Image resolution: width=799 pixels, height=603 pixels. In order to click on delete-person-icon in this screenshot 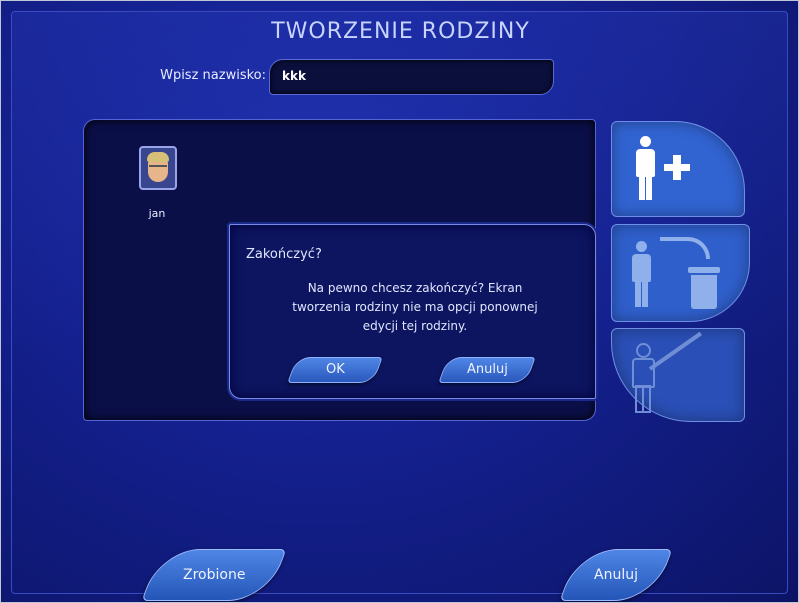, I will do `click(680, 275)`.